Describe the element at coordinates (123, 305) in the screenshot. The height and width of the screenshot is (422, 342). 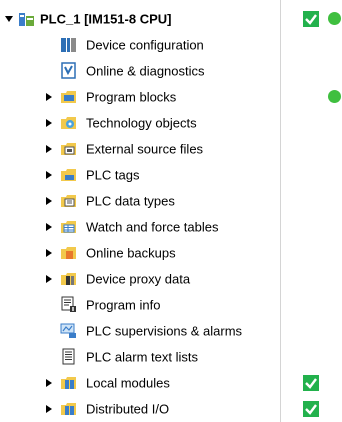
I see `item-label: Program info` at that location.